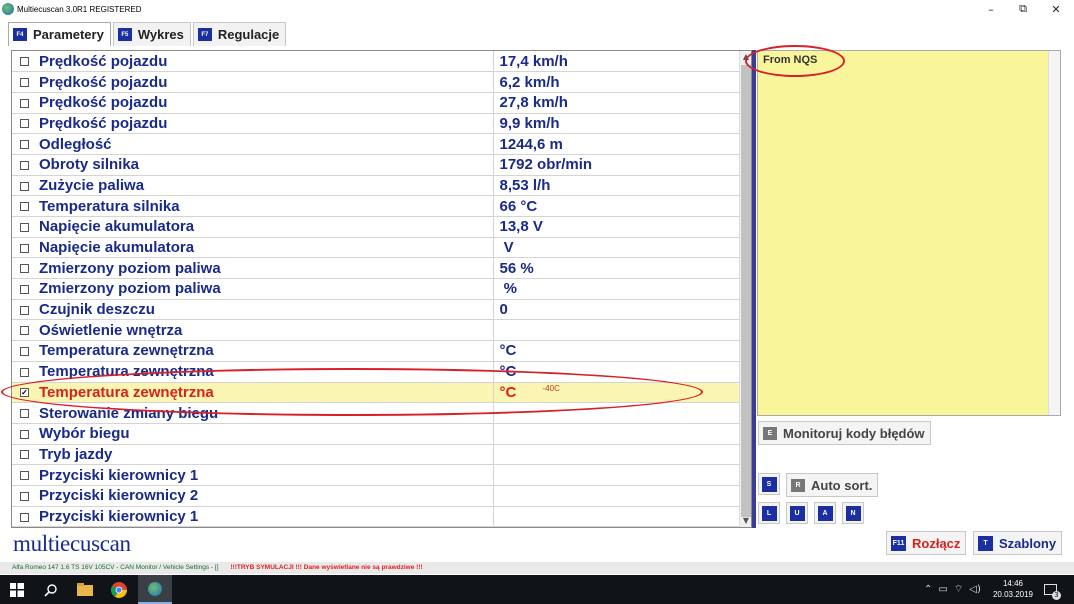 Image resolution: width=1074 pixels, height=604 pixels. What do you see at coordinates (376, 289) in the screenshot?
I see `table-row: Zmierzony poziom paliwa %` at bounding box center [376, 289].